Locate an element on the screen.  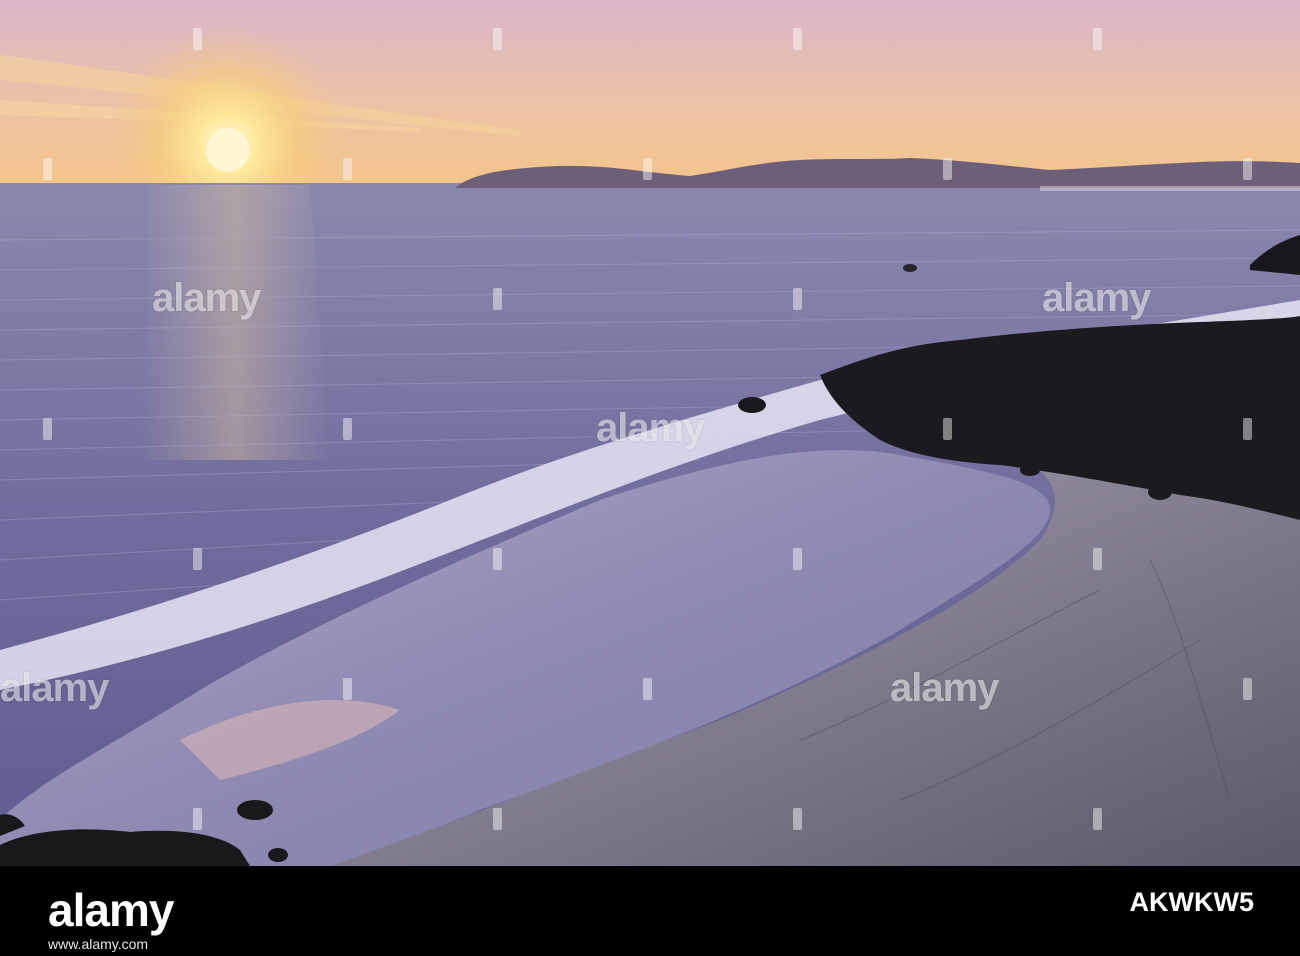
distant-shoreline is located at coordinates (1170, 188).